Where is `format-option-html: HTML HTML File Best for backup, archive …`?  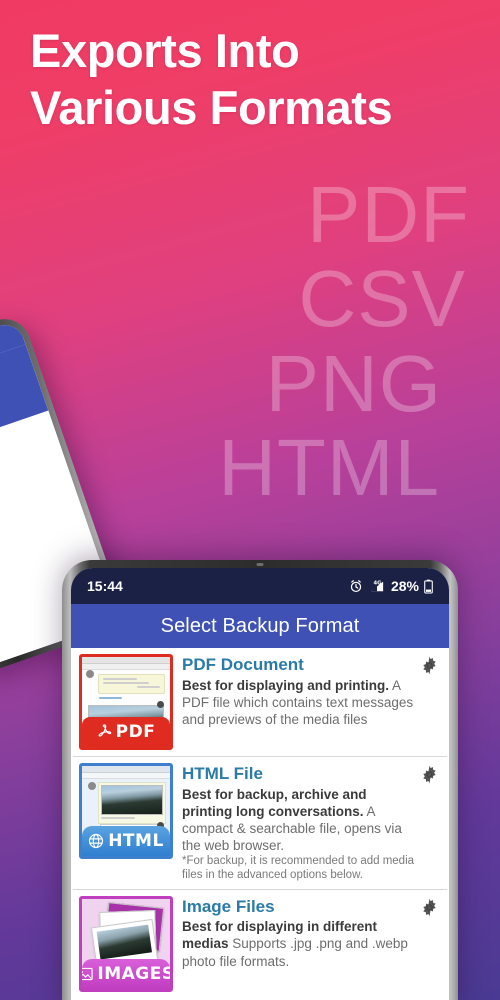
format-option-html: HTML HTML File Best for backup, archive … is located at coordinates (260, 823).